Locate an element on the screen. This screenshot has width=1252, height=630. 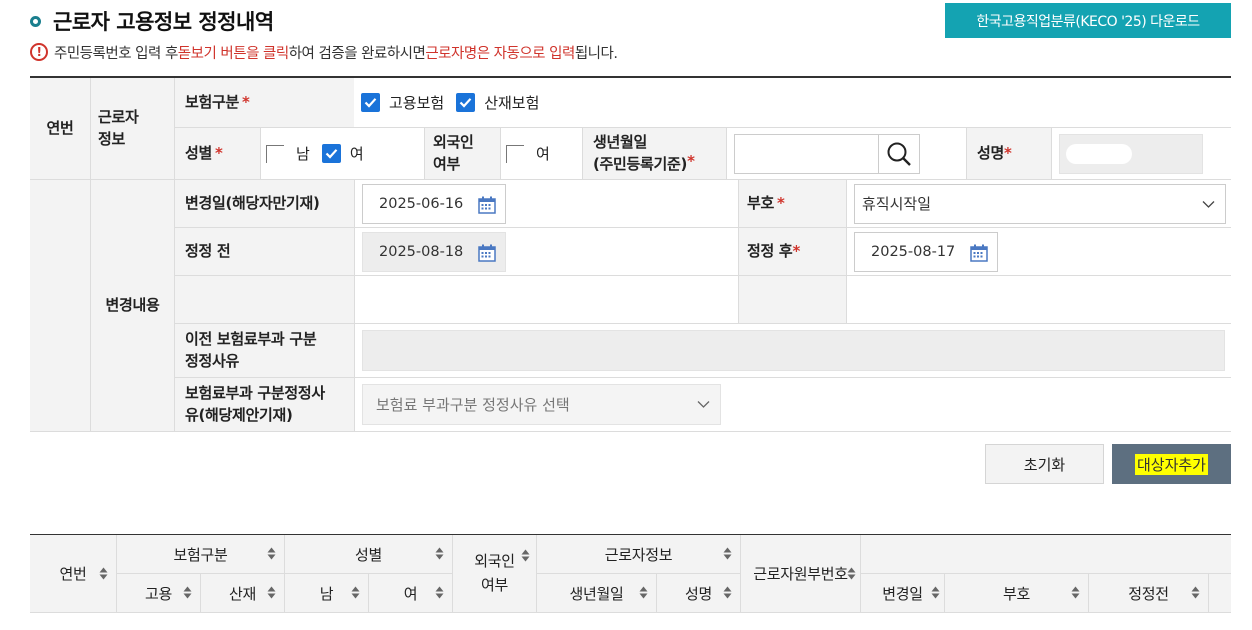
insurance-type-options: 고용보험 산재보험 is located at coordinates (792, 103).